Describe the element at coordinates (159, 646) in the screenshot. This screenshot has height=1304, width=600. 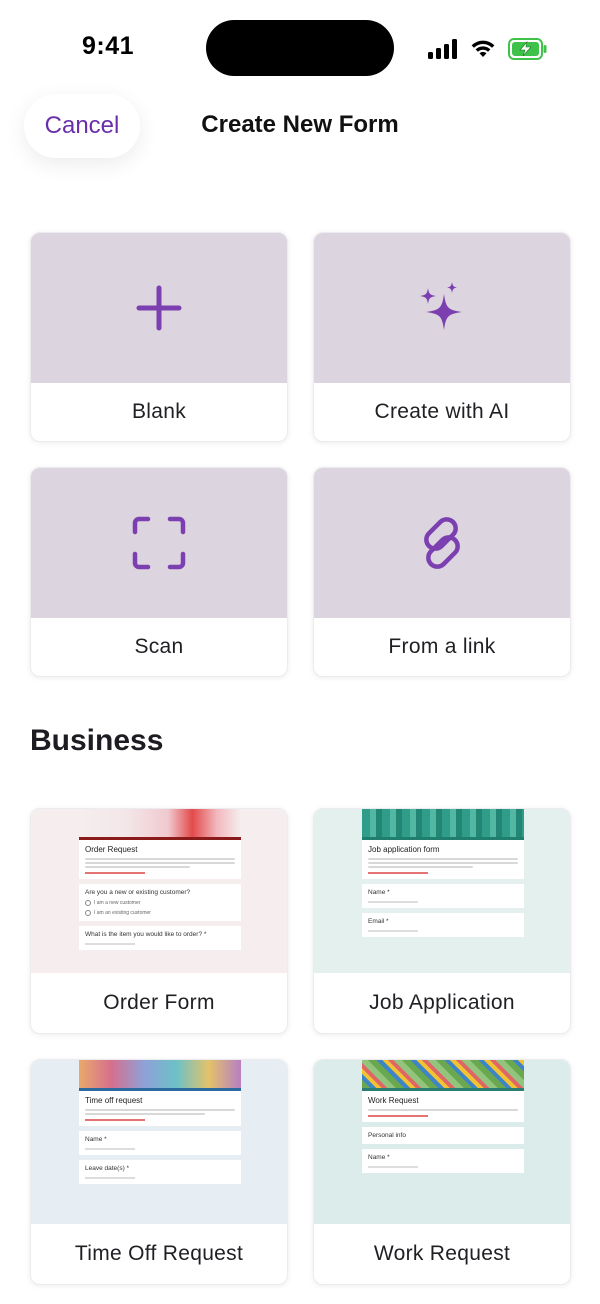
I see `card-label: Scan` at that location.